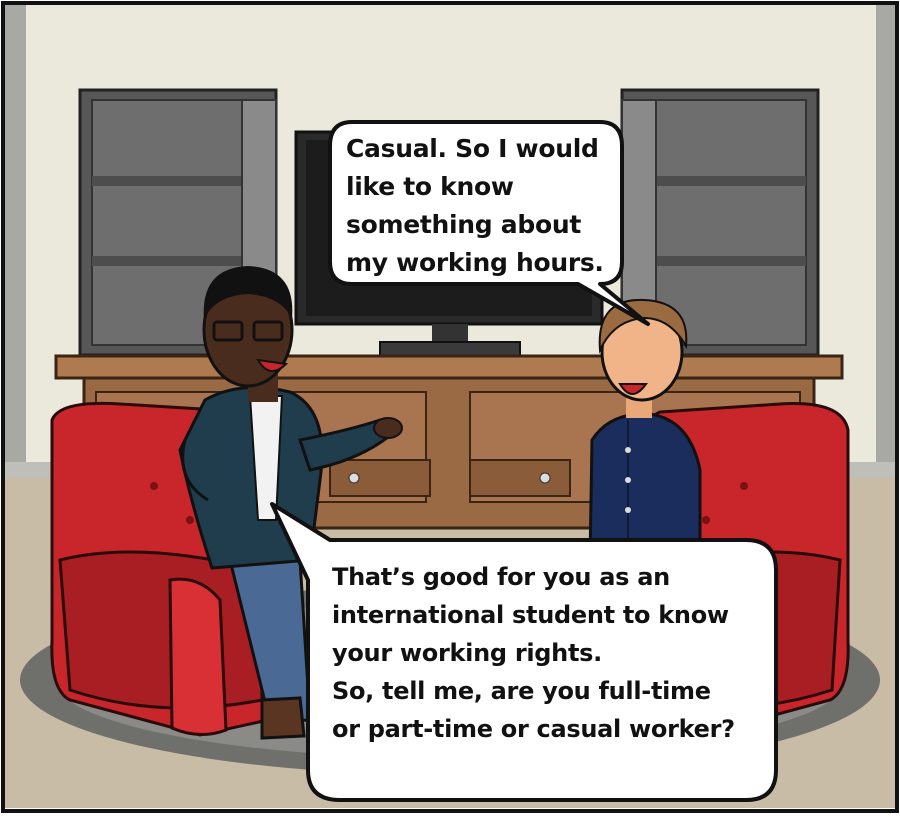 The height and width of the screenshot is (818, 900). I want to click on right-wall-edge, so click(886, 242).